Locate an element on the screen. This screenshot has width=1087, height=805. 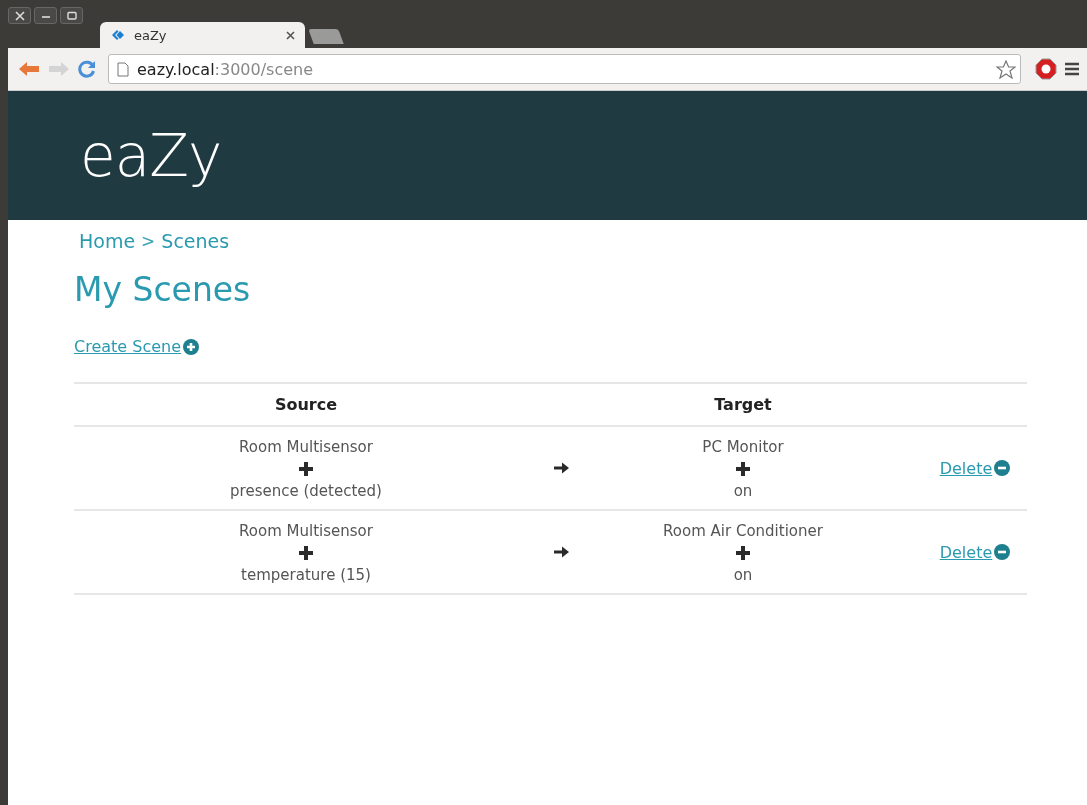
page-title: My Scenes is located at coordinates (163, 289).